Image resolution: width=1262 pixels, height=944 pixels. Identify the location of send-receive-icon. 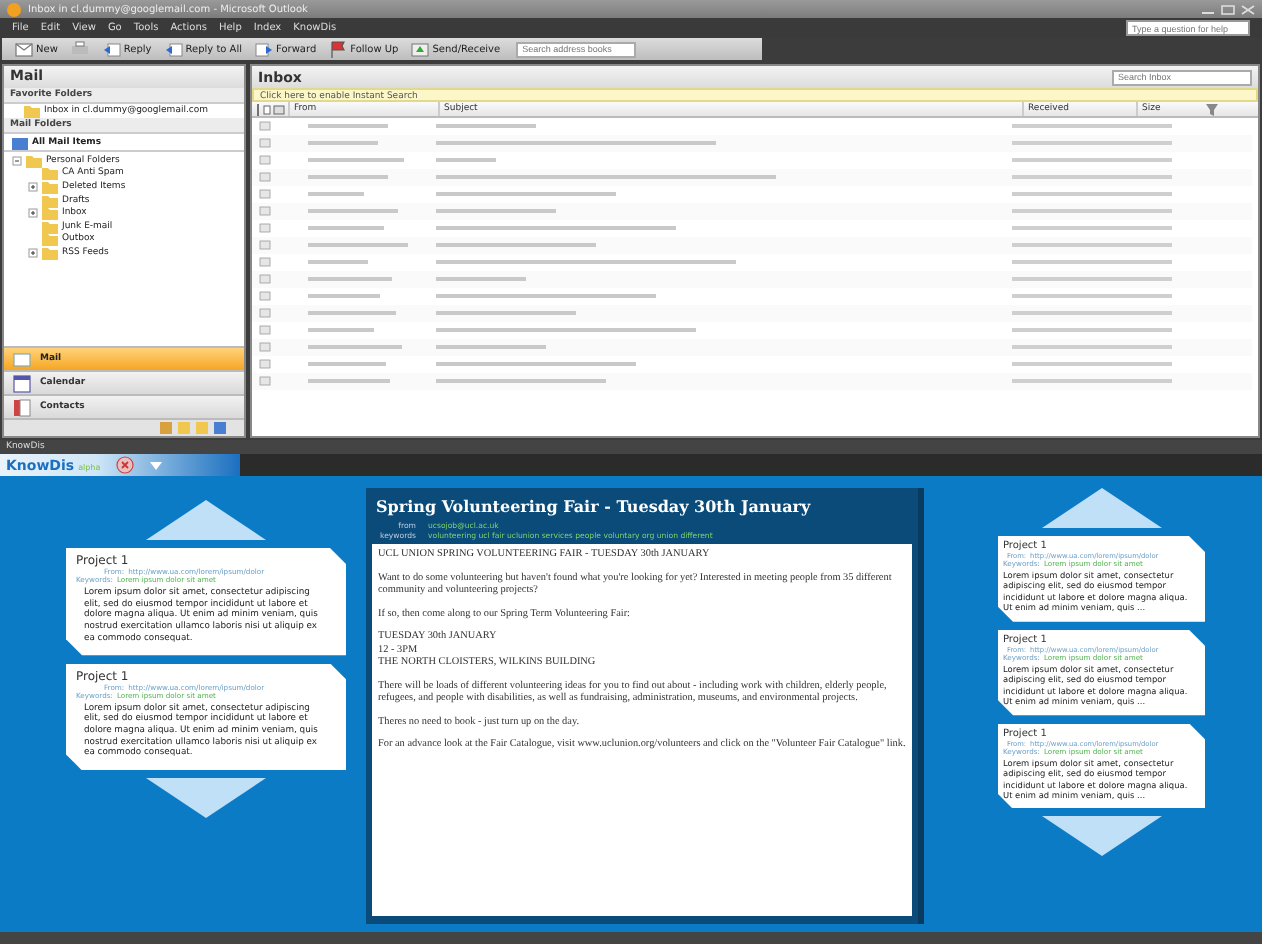
(420, 49).